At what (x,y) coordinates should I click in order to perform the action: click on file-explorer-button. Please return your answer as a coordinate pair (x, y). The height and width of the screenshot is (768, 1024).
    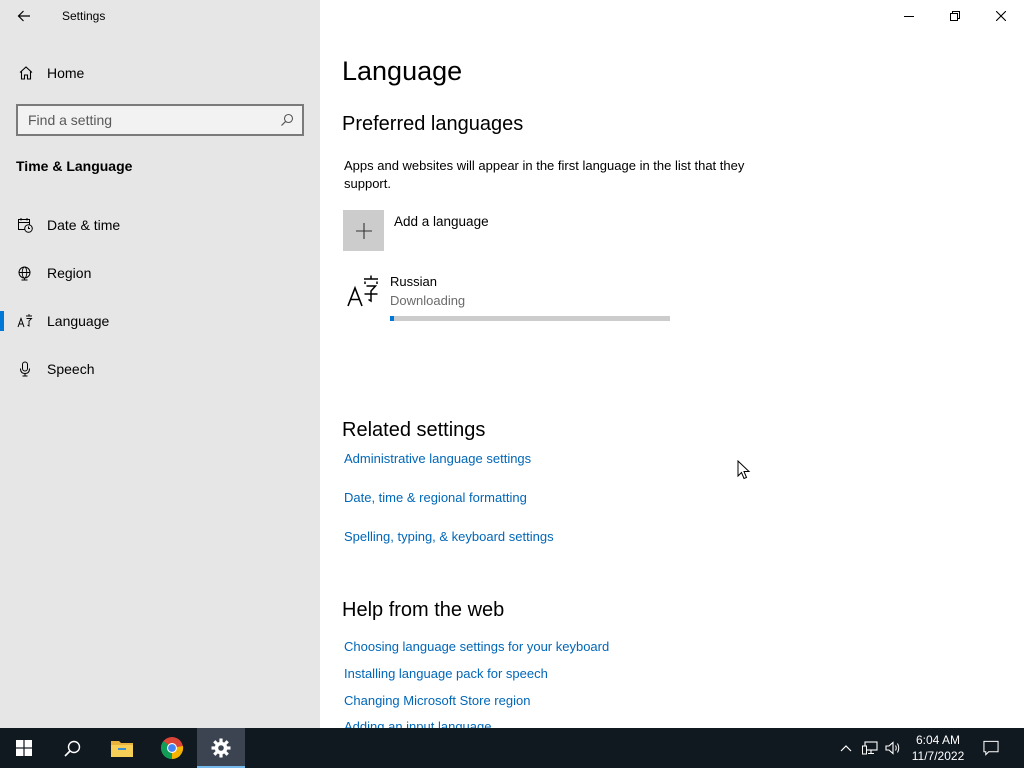
    Looking at the image, I should click on (122, 748).